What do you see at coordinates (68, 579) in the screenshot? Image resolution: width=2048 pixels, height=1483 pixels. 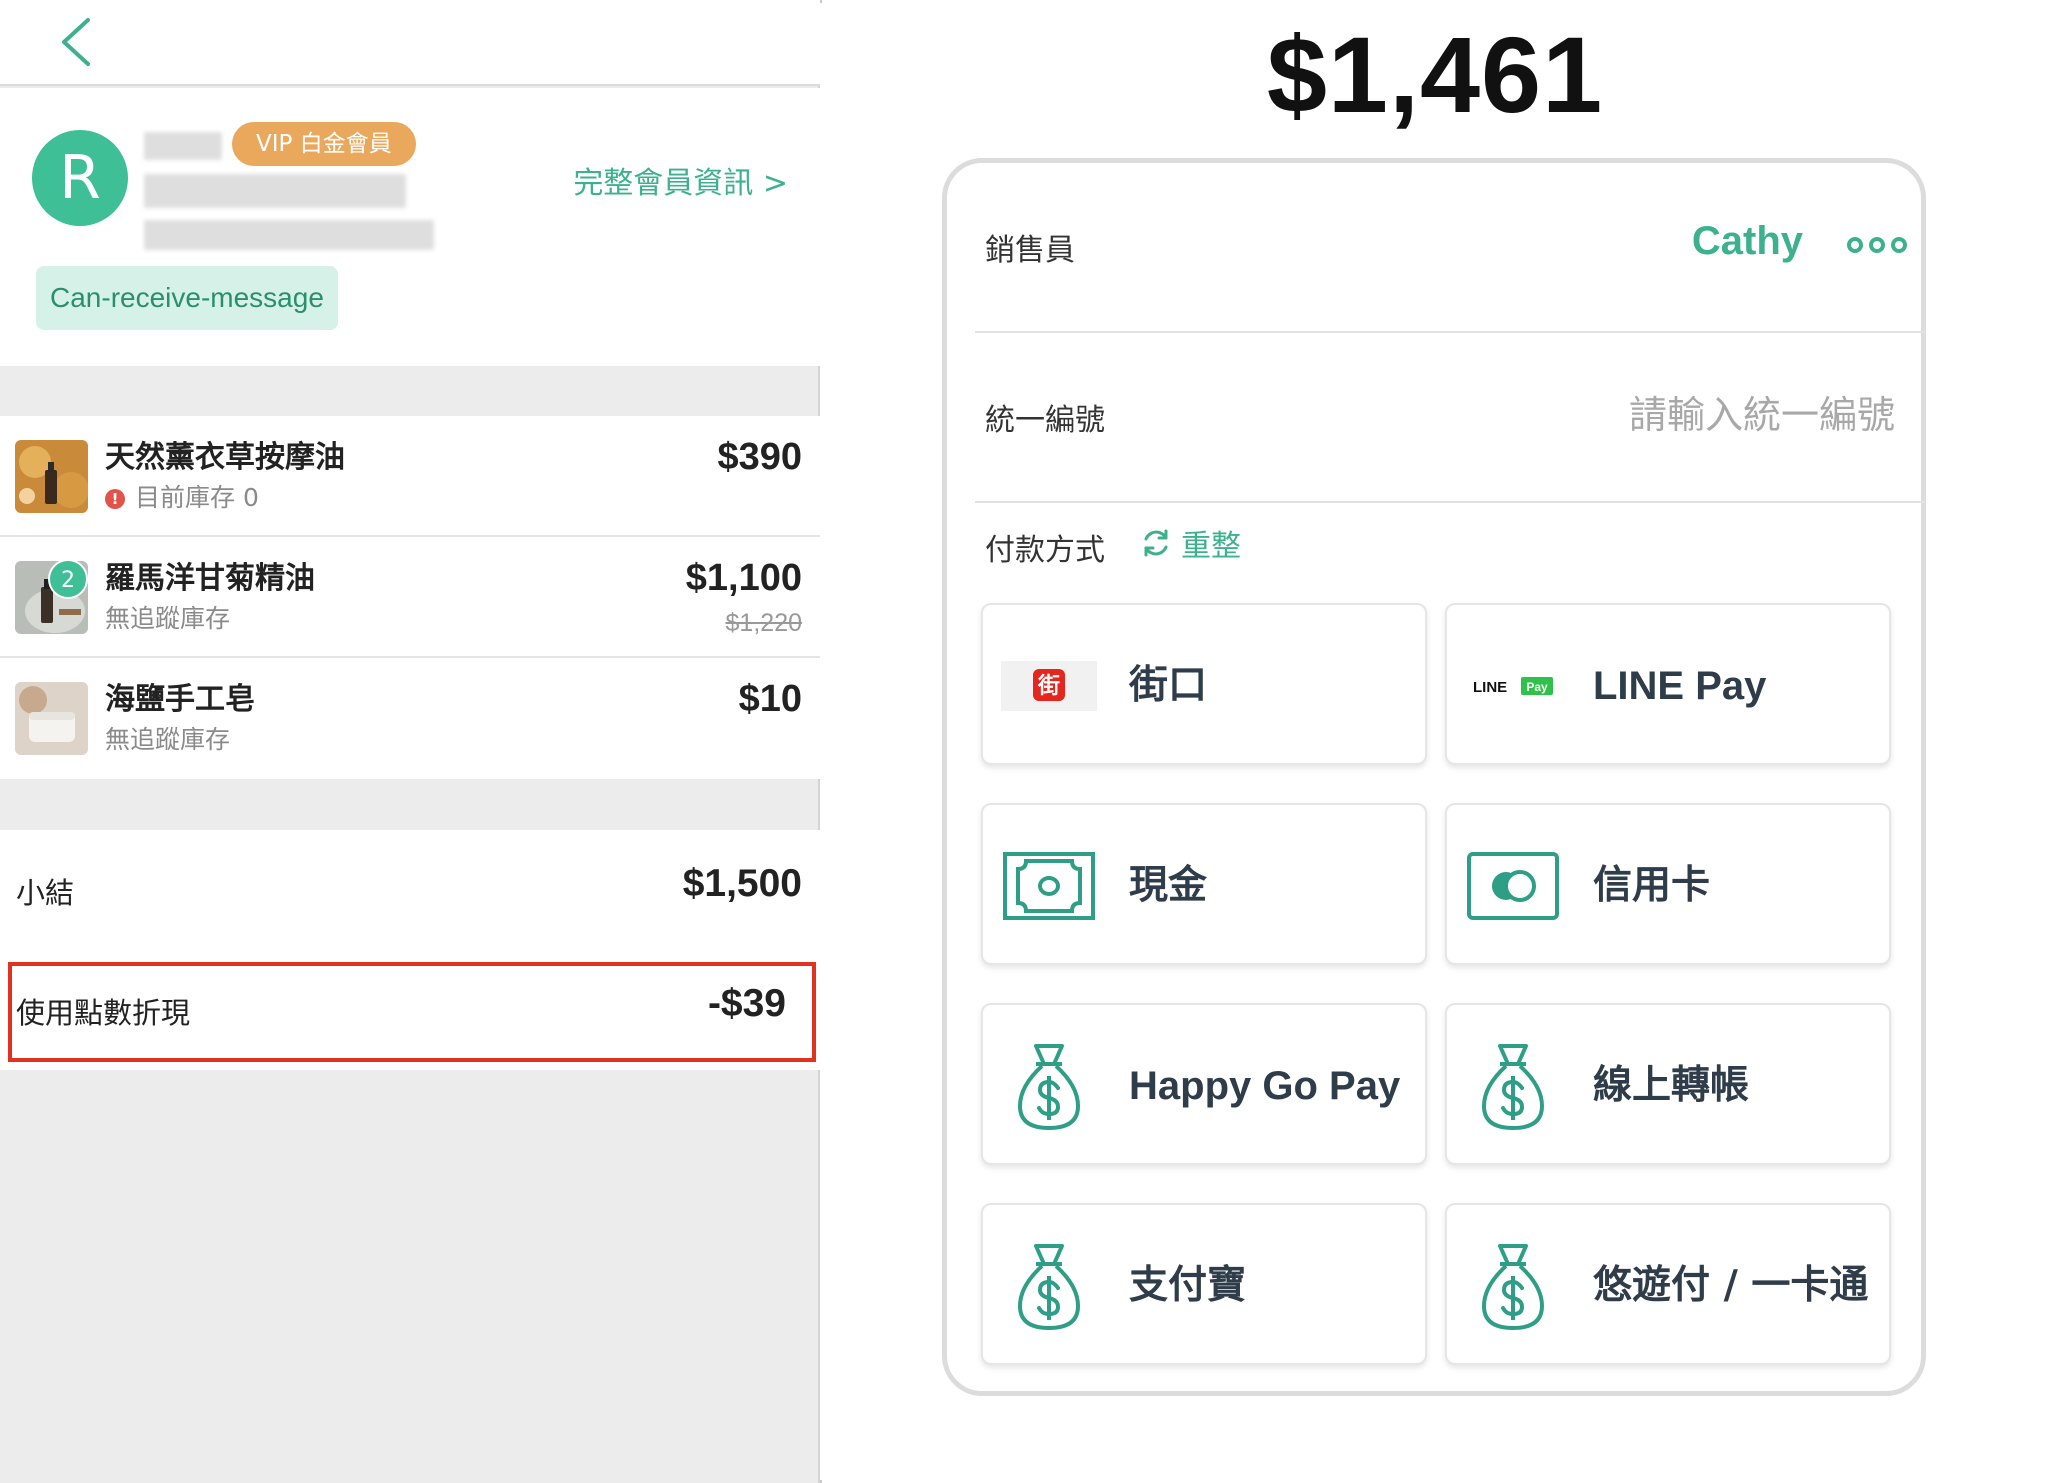 I see `quantity-badge: 2` at bounding box center [68, 579].